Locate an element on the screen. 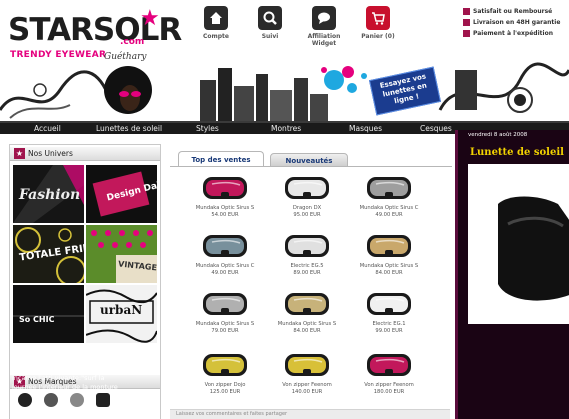 This screenshot has width=569, height=419. product-card: Von zipper Dojo 125.00 EUR is located at coordinates (225, 381).